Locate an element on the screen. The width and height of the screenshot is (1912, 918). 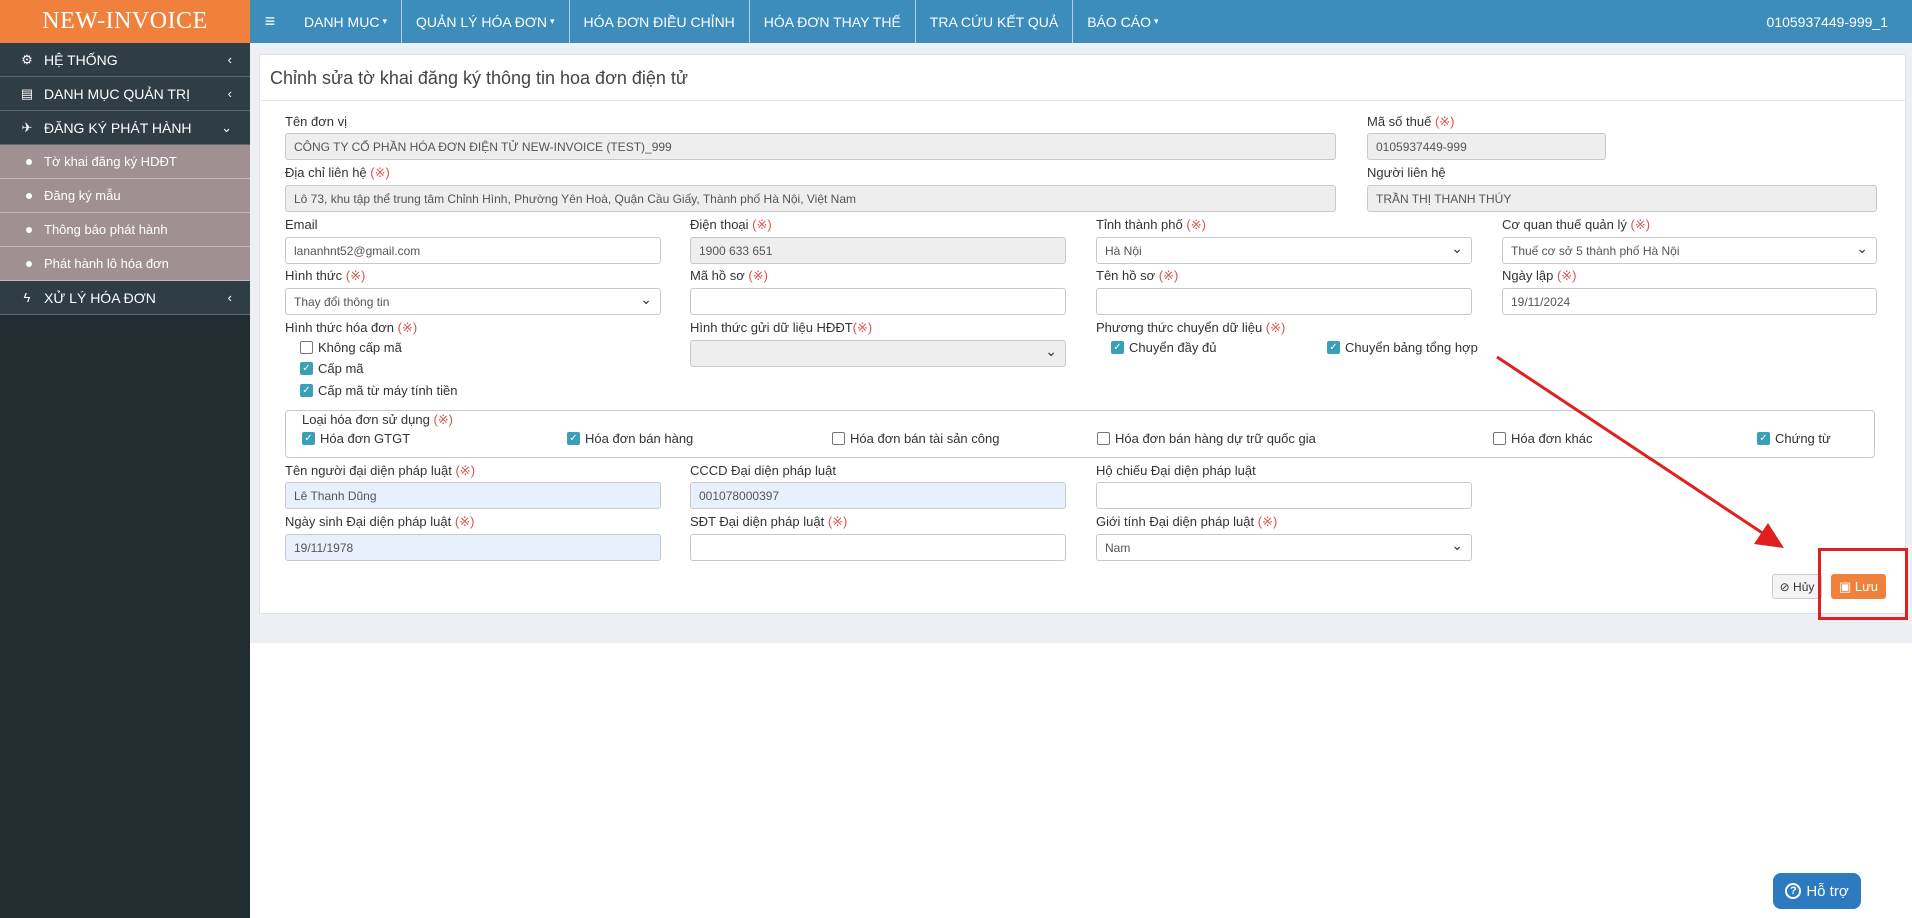
user-account: 0105937449-999_1 is located at coordinates (1839, 22).